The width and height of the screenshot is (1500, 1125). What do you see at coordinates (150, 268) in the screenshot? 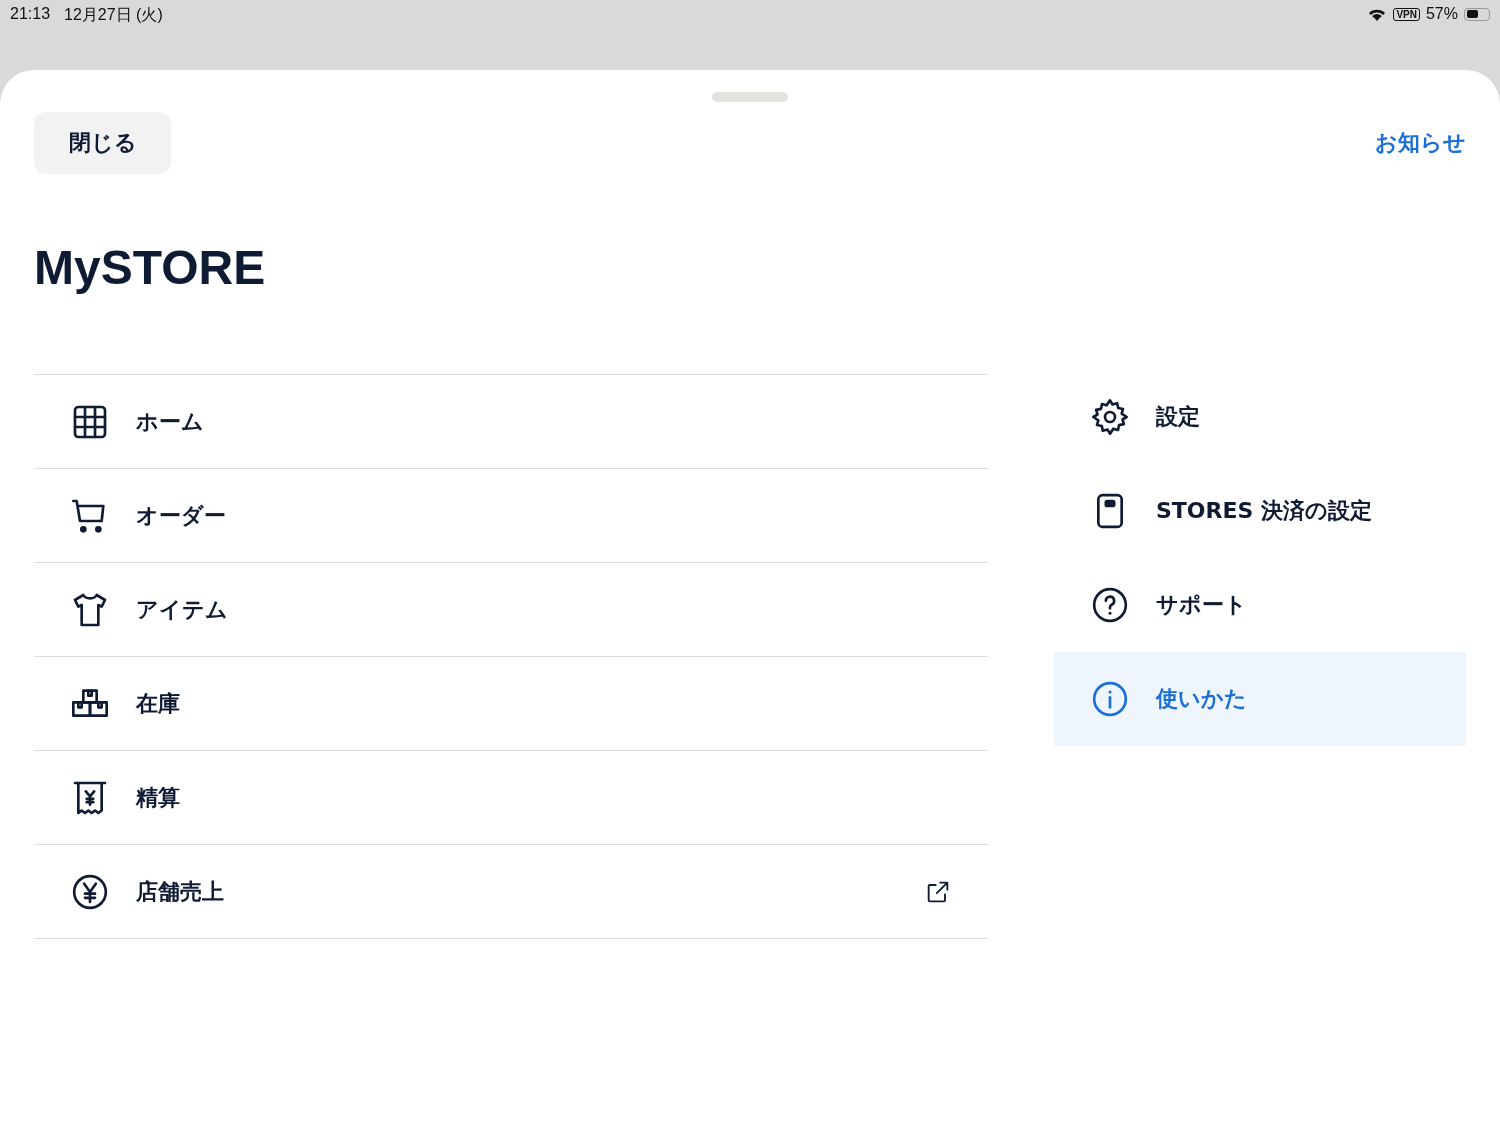
I see `store-title: MySTORE` at bounding box center [150, 268].